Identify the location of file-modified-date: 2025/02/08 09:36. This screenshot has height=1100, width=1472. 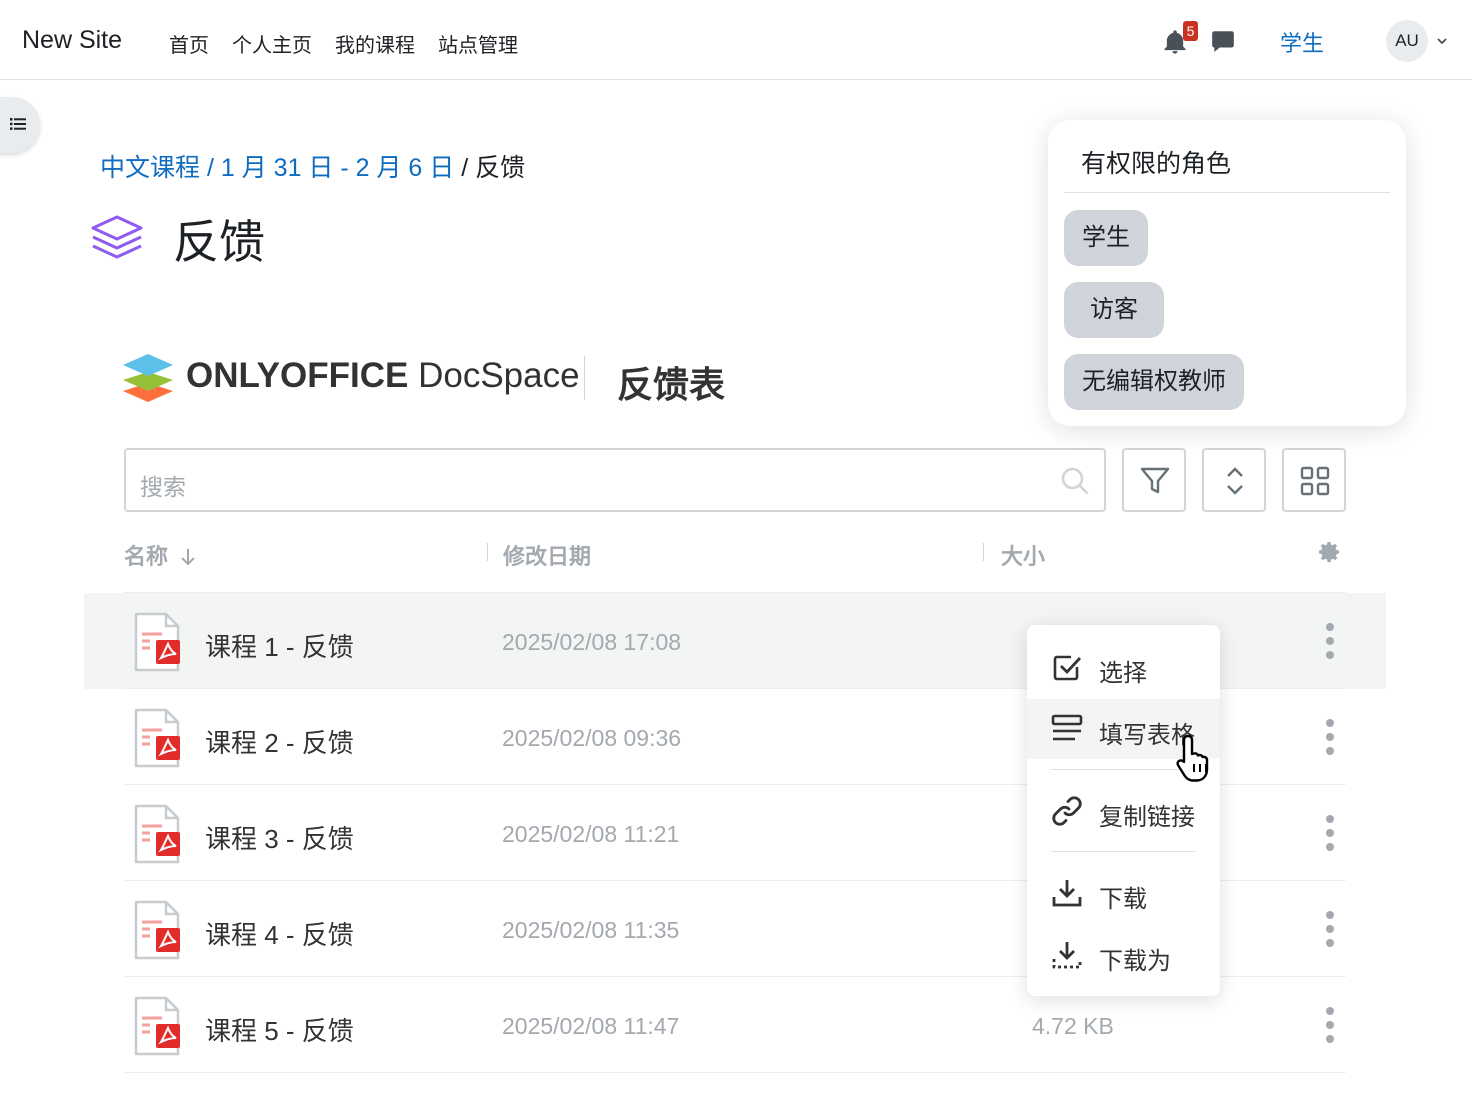
(592, 738).